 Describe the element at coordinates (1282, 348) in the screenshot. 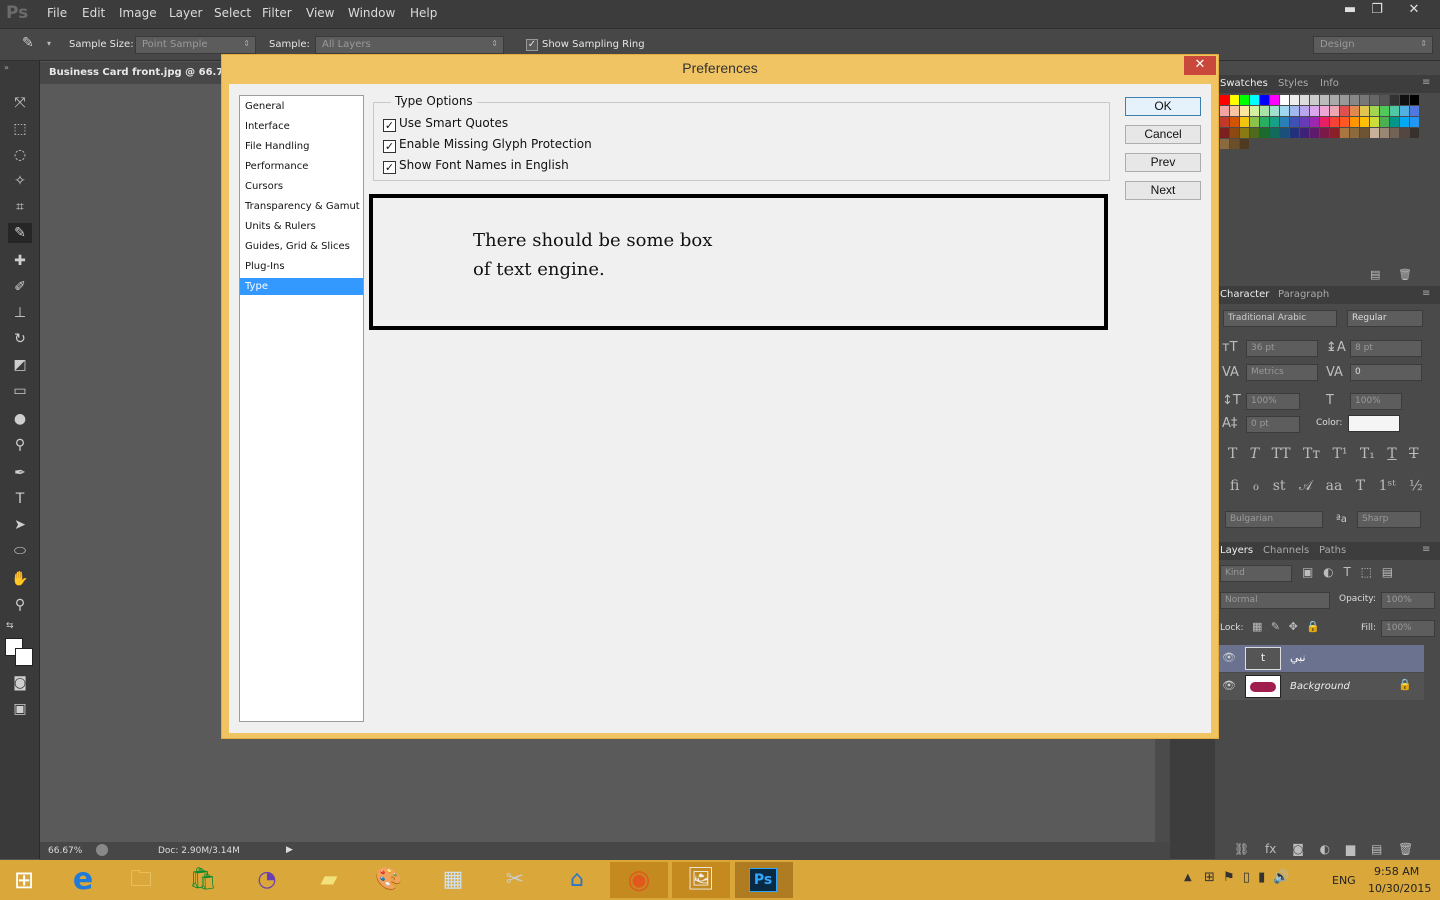

I see `font-size-input: 36 pt` at that location.